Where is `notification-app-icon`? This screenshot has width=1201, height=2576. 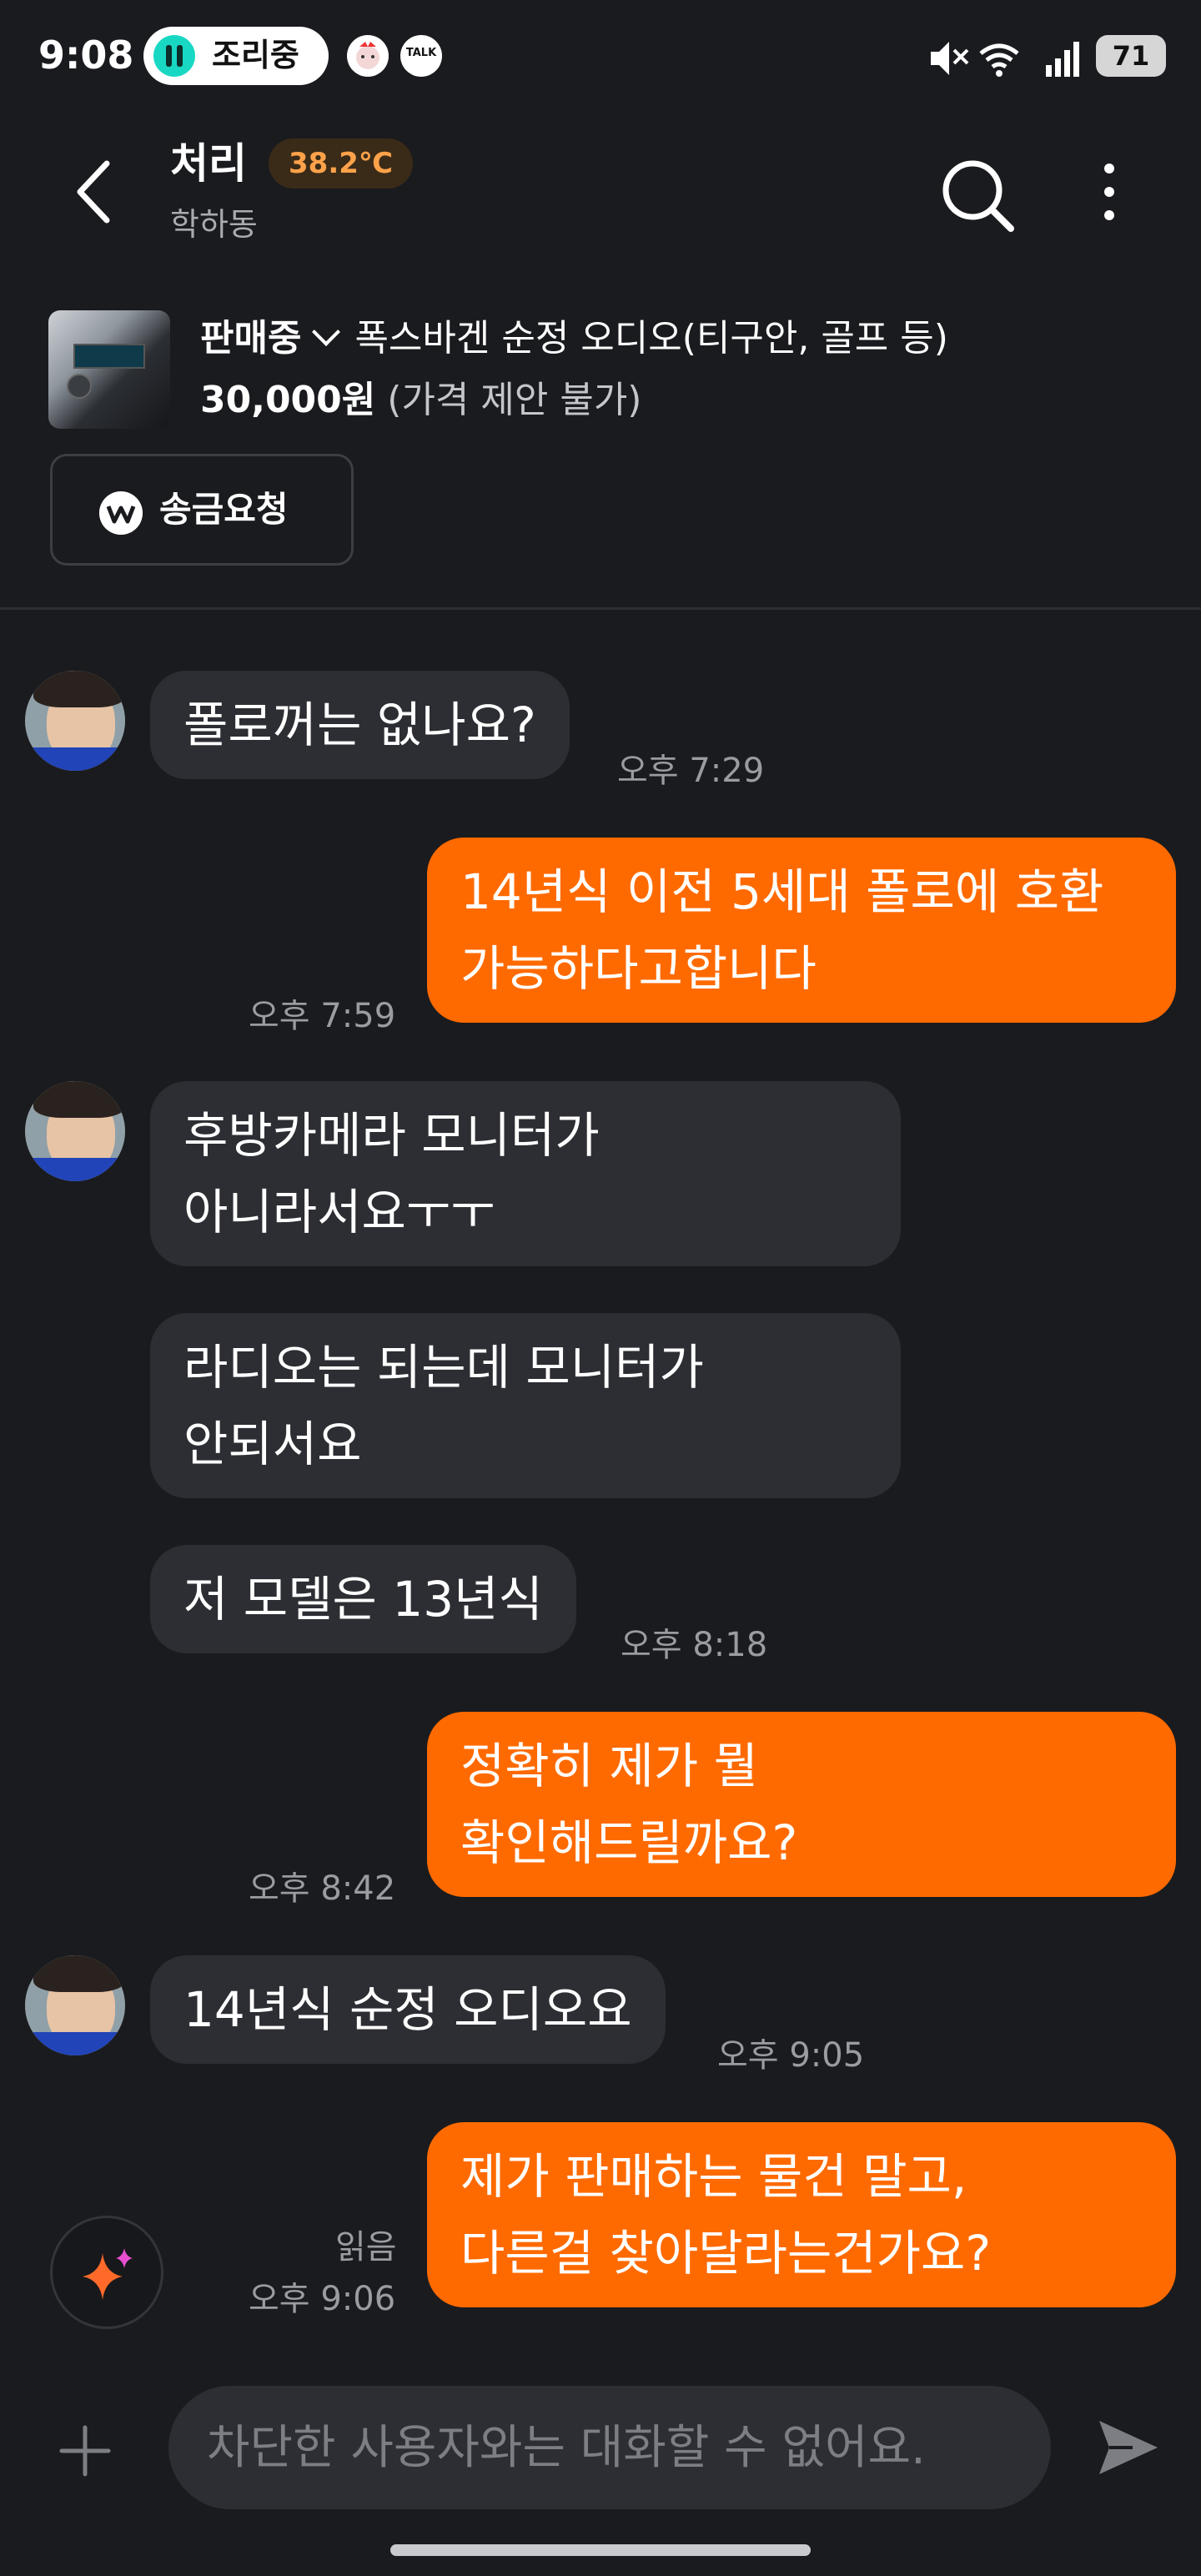 notification-app-icon is located at coordinates (368, 56).